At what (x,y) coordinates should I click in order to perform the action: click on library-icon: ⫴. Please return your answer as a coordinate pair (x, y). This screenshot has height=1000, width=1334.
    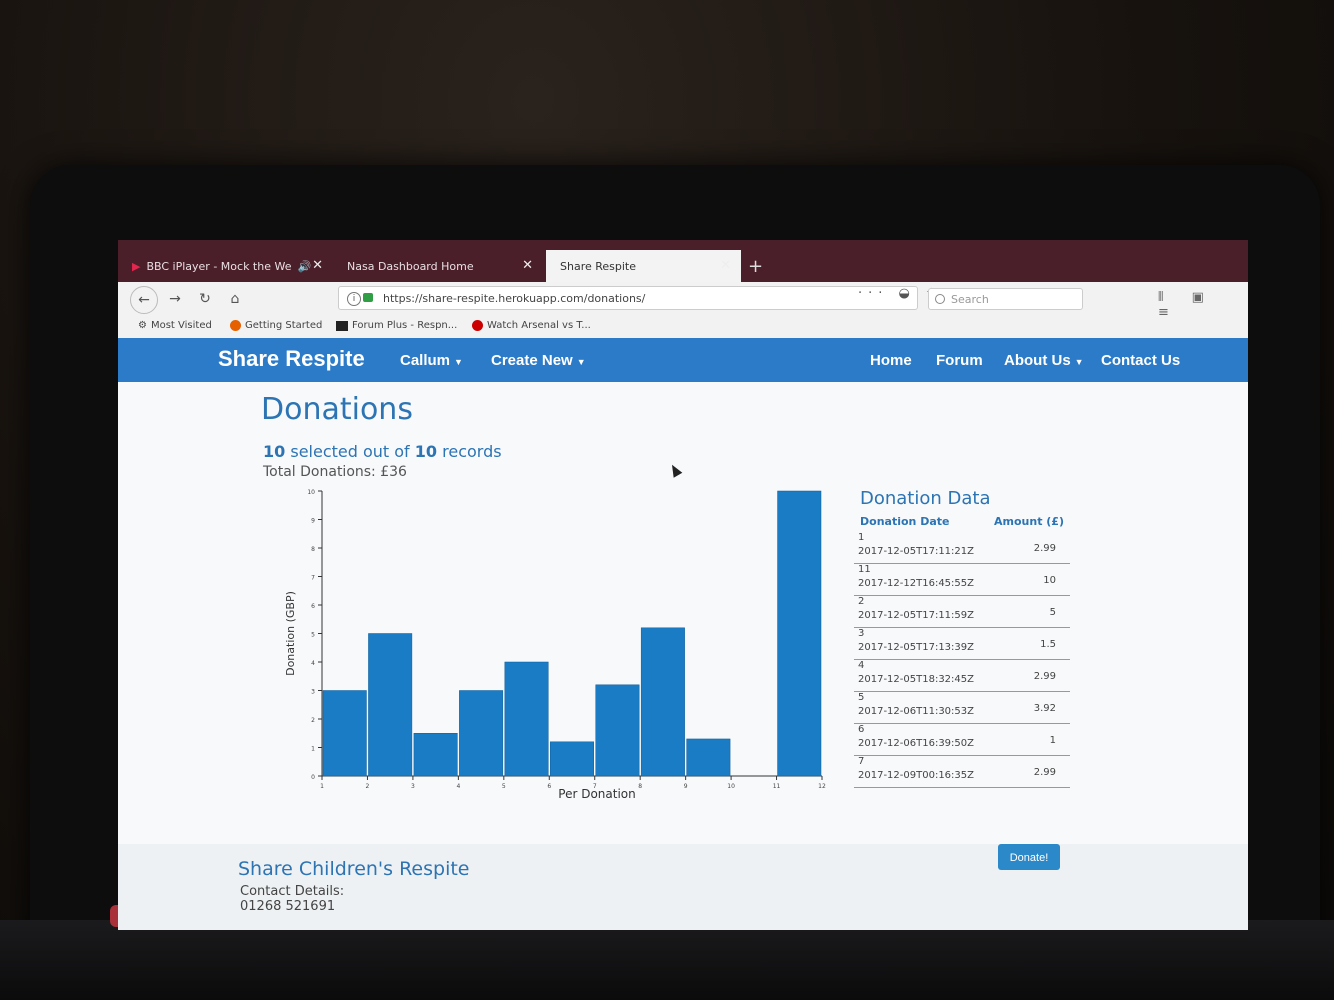
    Looking at the image, I should click on (1166, 297).